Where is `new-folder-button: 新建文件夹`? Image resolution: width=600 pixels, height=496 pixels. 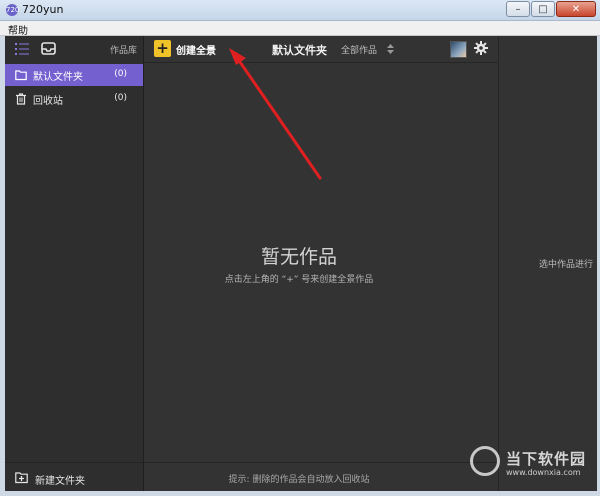 new-folder-button: 新建文件夹 is located at coordinates (74, 477).